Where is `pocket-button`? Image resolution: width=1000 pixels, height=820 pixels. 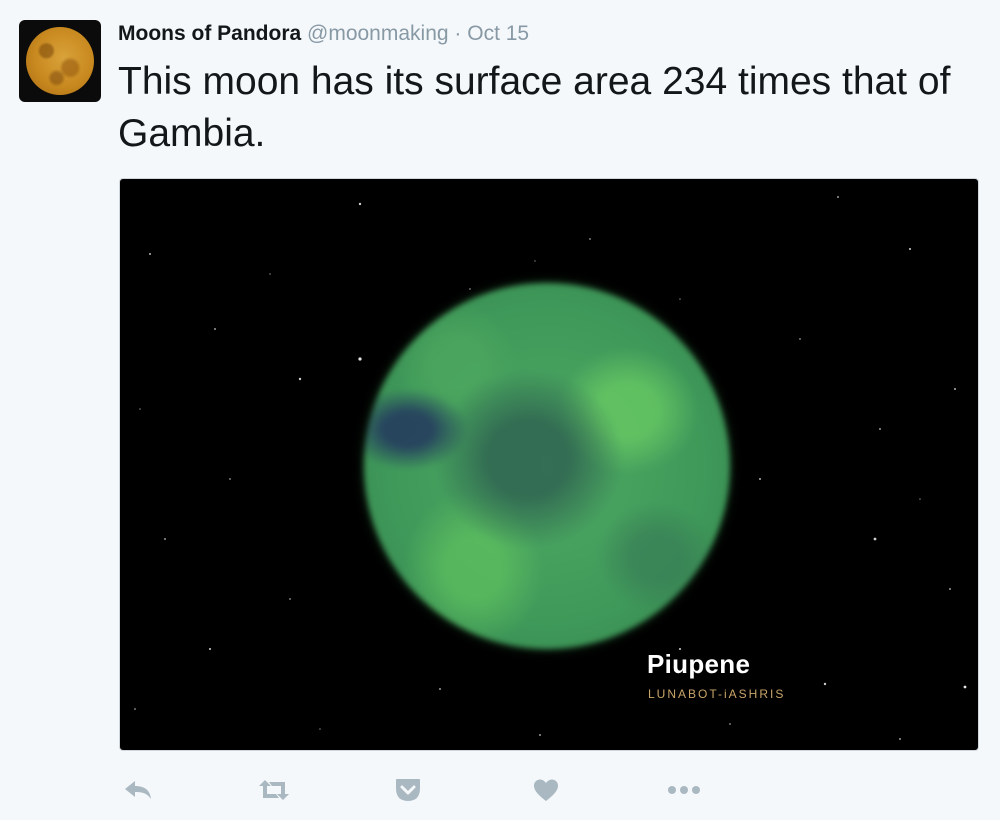 pocket-button is located at coordinates (408, 790).